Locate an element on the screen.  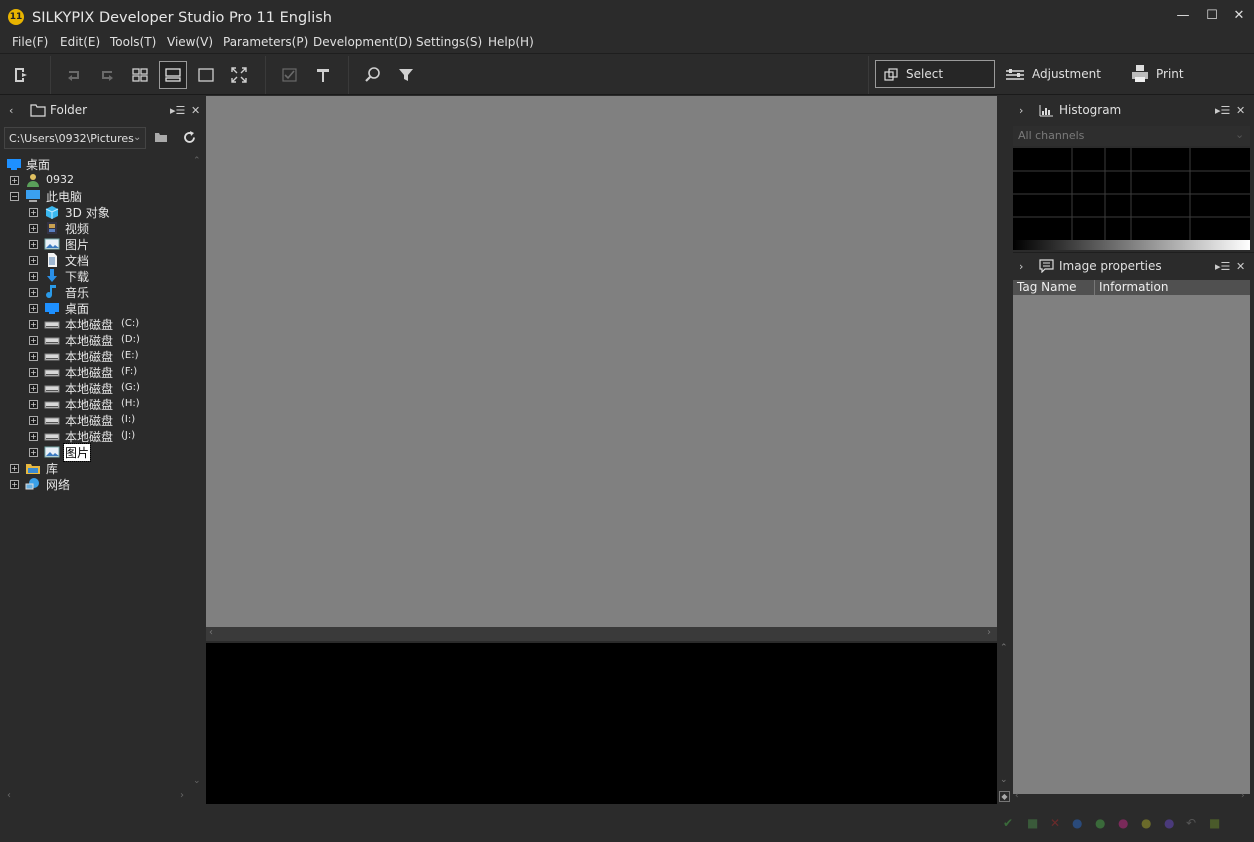
refresh-icon is located at coordinates (189, 137).